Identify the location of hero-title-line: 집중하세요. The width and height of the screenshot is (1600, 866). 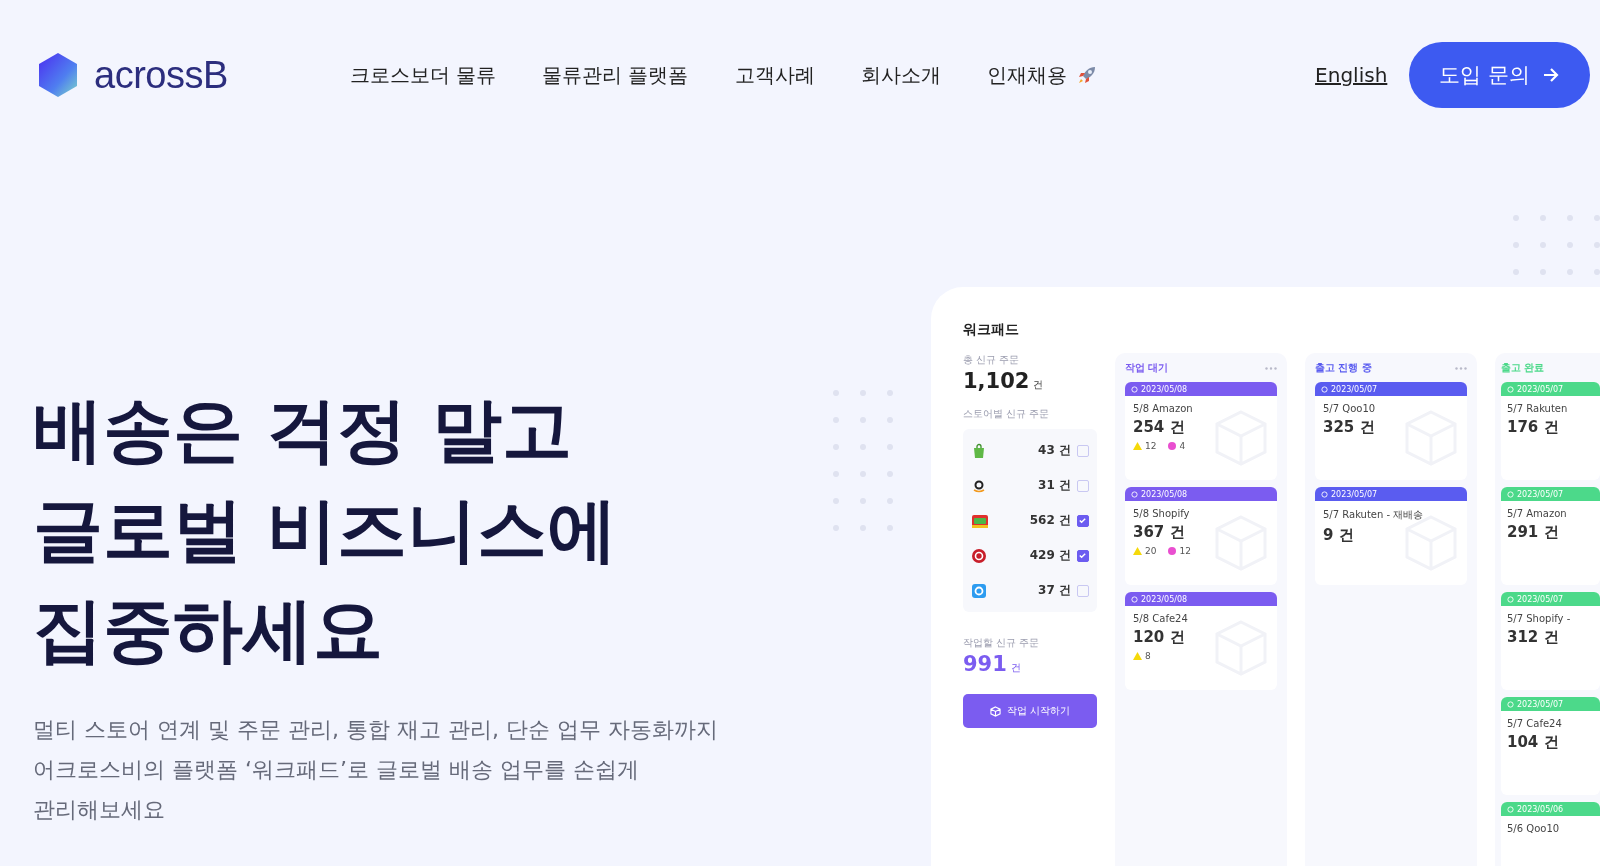
(208, 630).